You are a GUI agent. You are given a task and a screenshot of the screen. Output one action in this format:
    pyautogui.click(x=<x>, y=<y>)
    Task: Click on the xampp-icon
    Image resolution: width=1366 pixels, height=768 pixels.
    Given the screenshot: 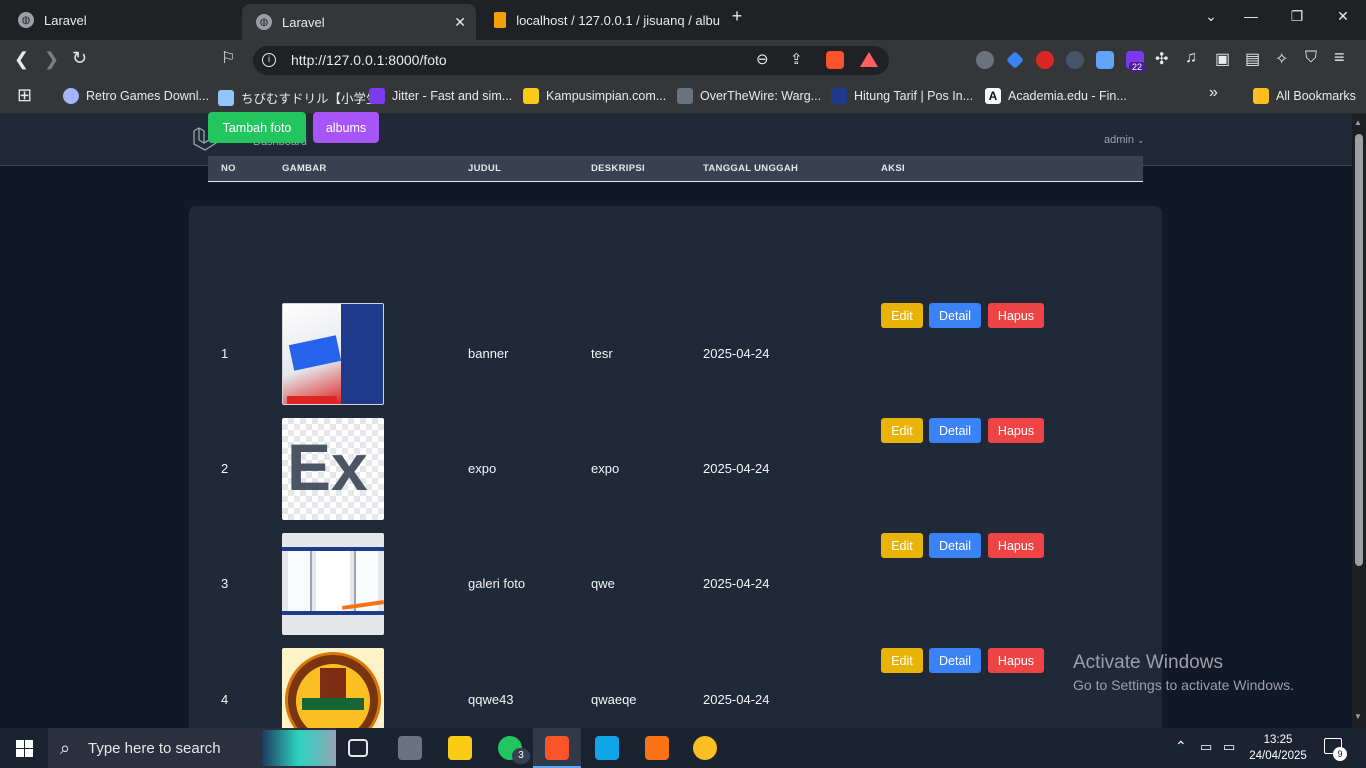 What is the action you would take?
    pyautogui.click(x=657, y=748)
    